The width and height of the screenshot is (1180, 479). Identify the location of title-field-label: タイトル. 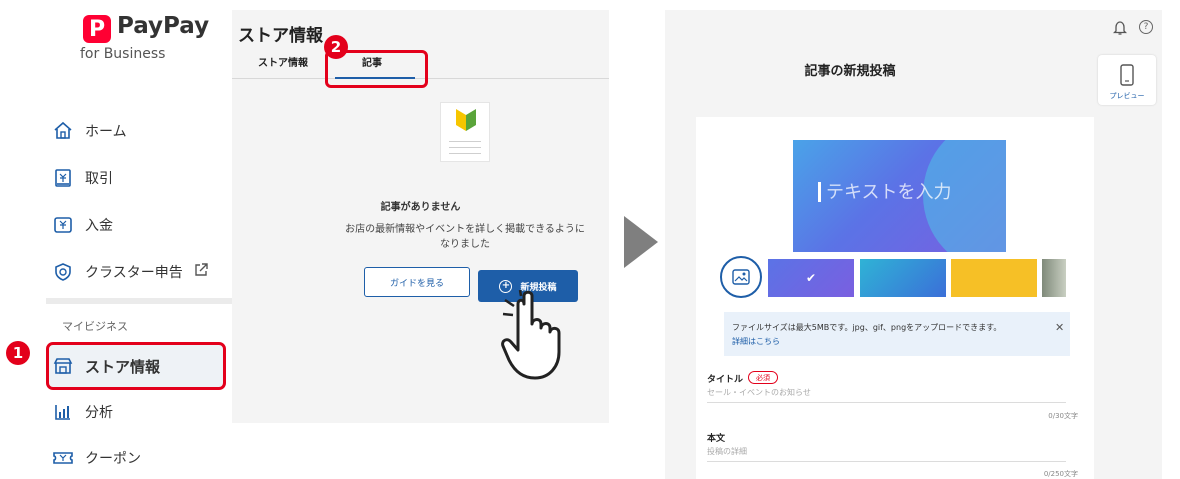
(725, 380).